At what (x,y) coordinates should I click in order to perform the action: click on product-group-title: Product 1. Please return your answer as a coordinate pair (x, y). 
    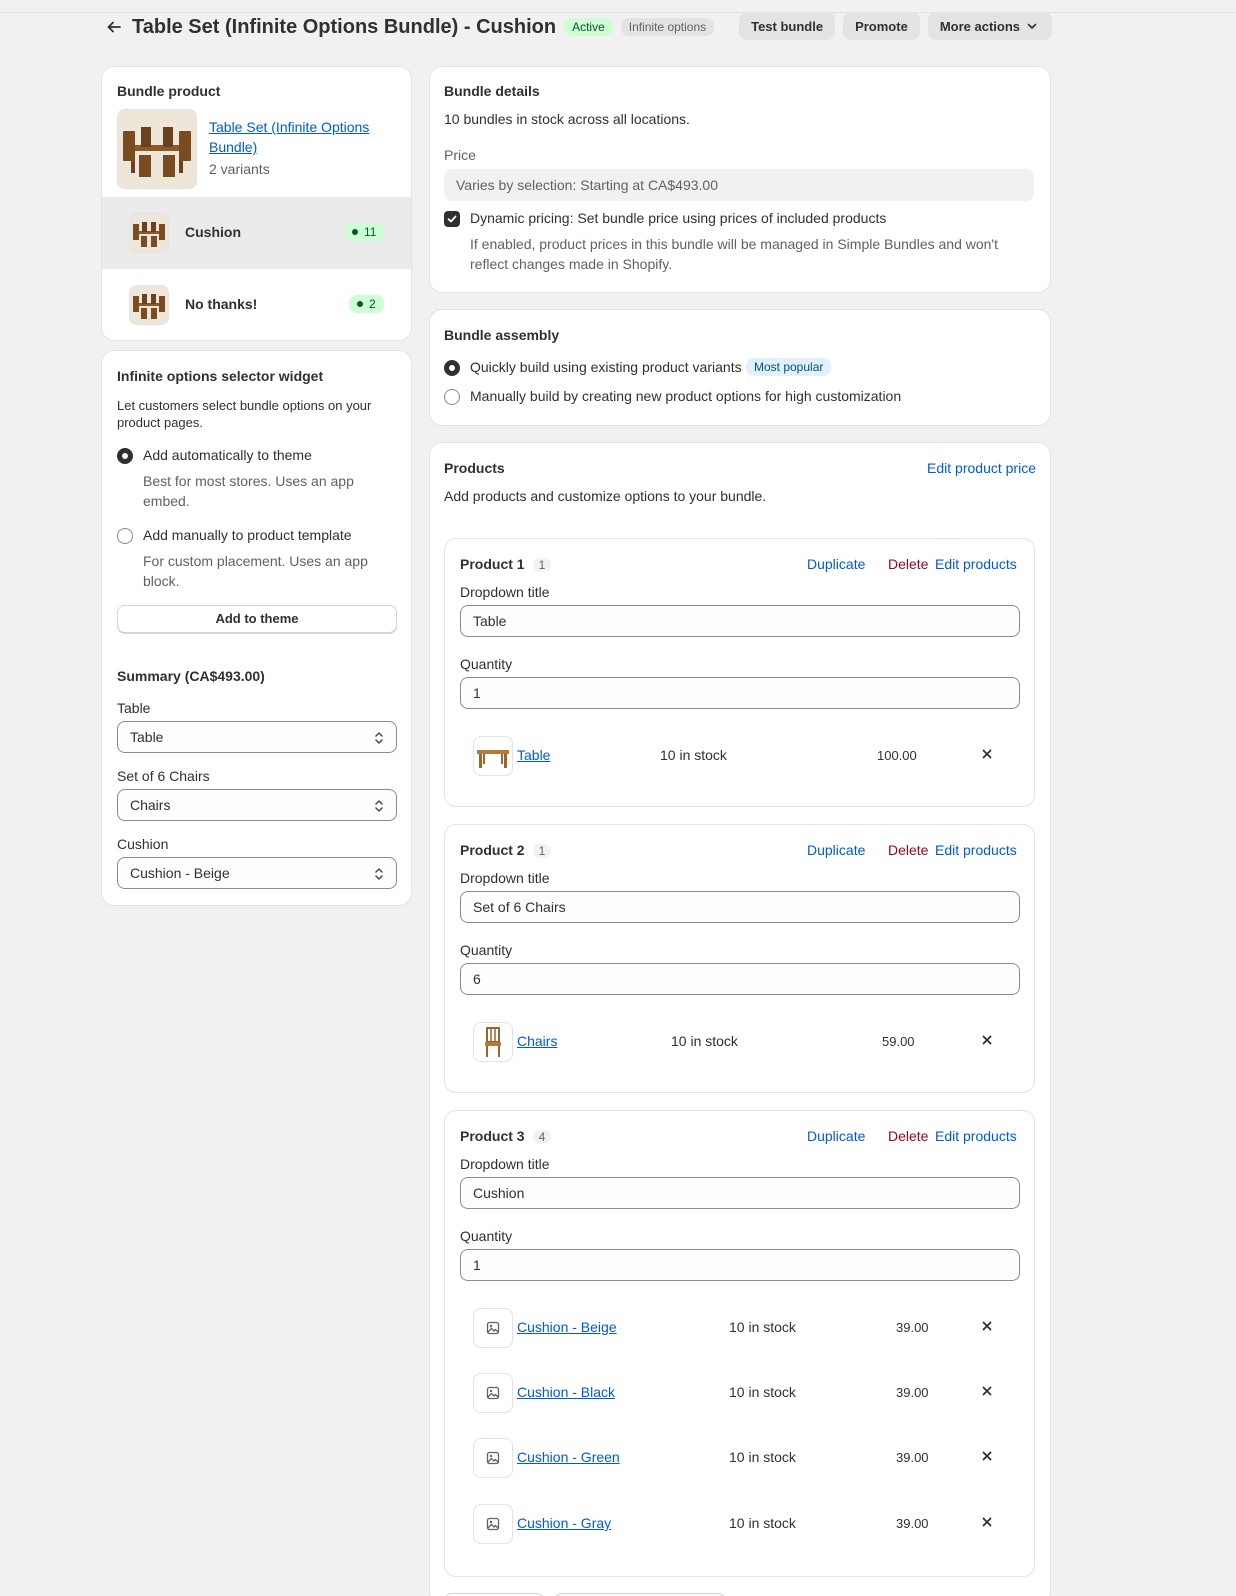
    Looking at the image, I should click on (492, 564).